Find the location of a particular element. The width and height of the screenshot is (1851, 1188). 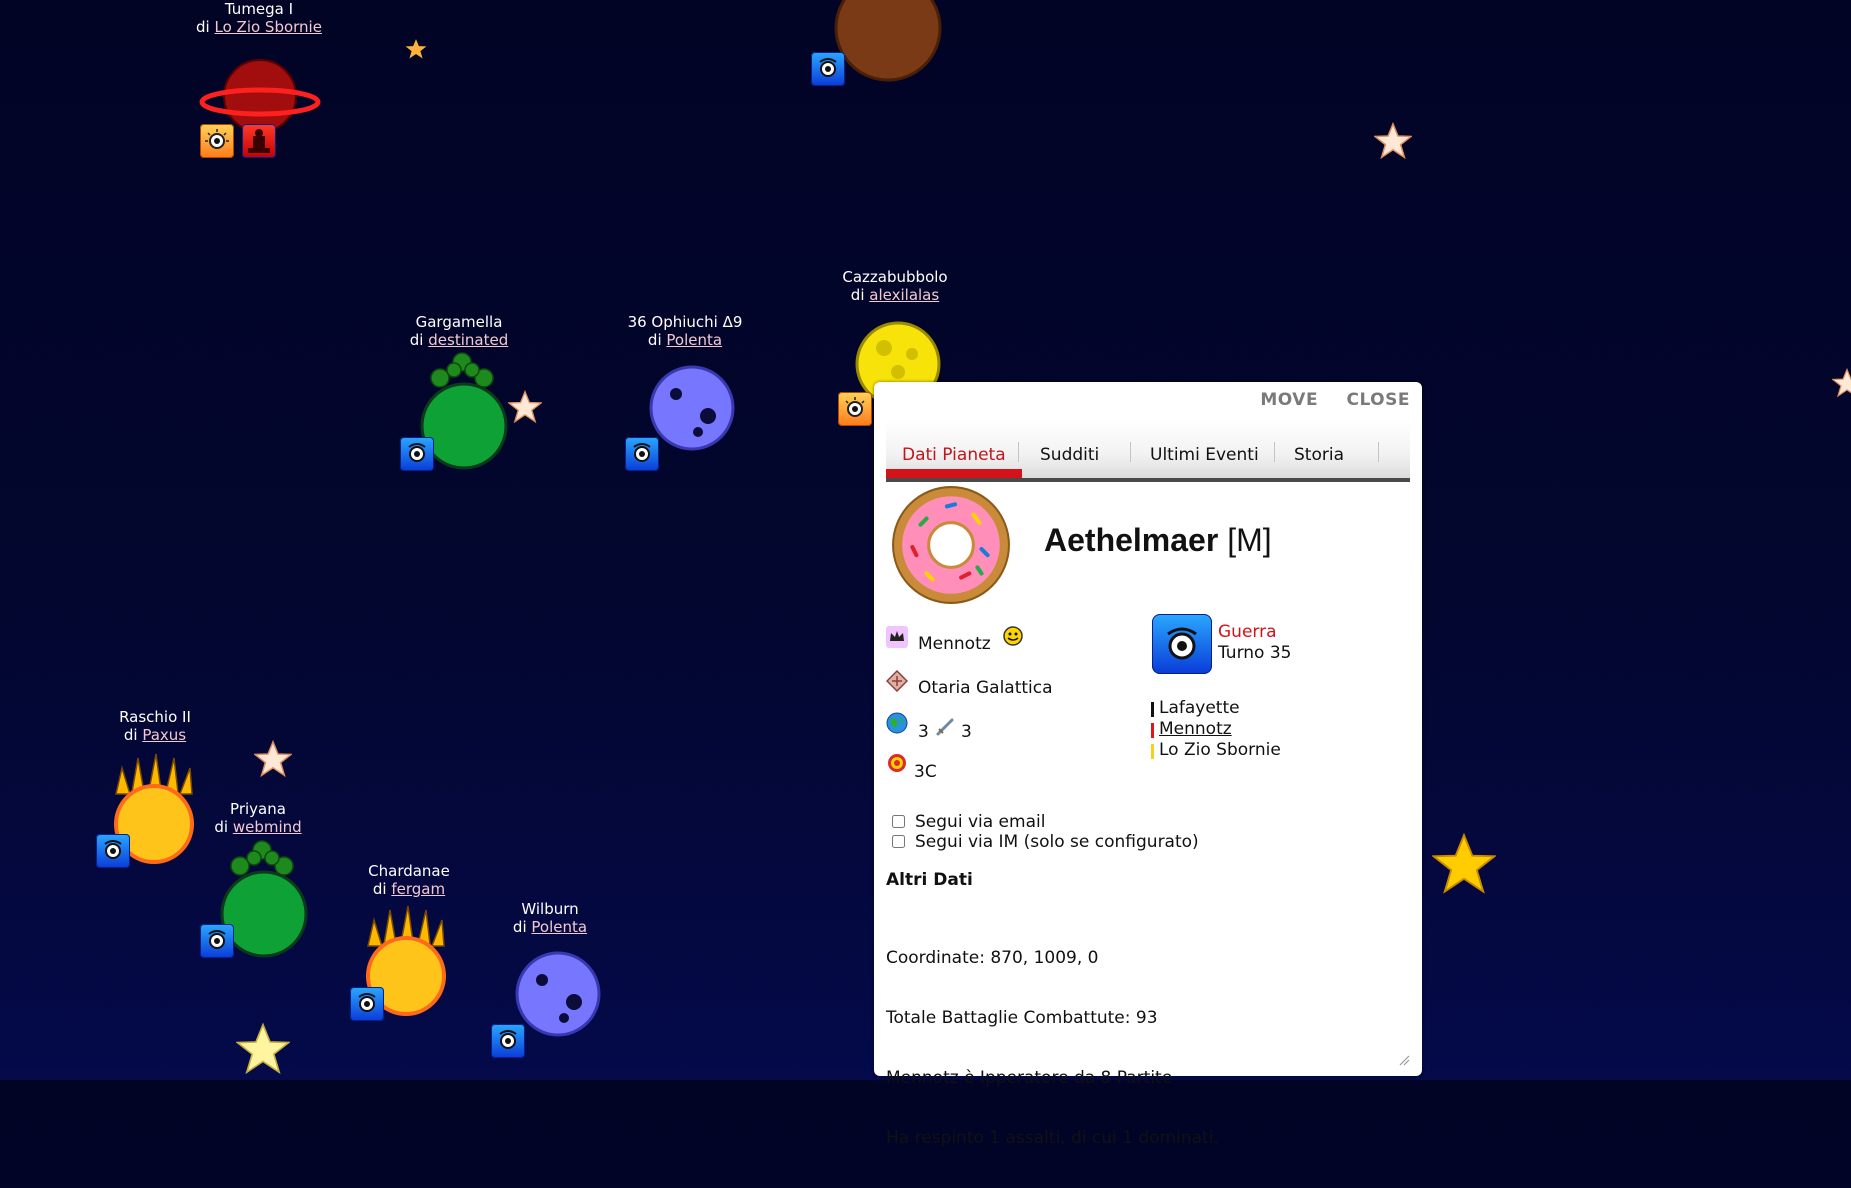

planet-name: Gargamella is located at coordinates (459, 322).